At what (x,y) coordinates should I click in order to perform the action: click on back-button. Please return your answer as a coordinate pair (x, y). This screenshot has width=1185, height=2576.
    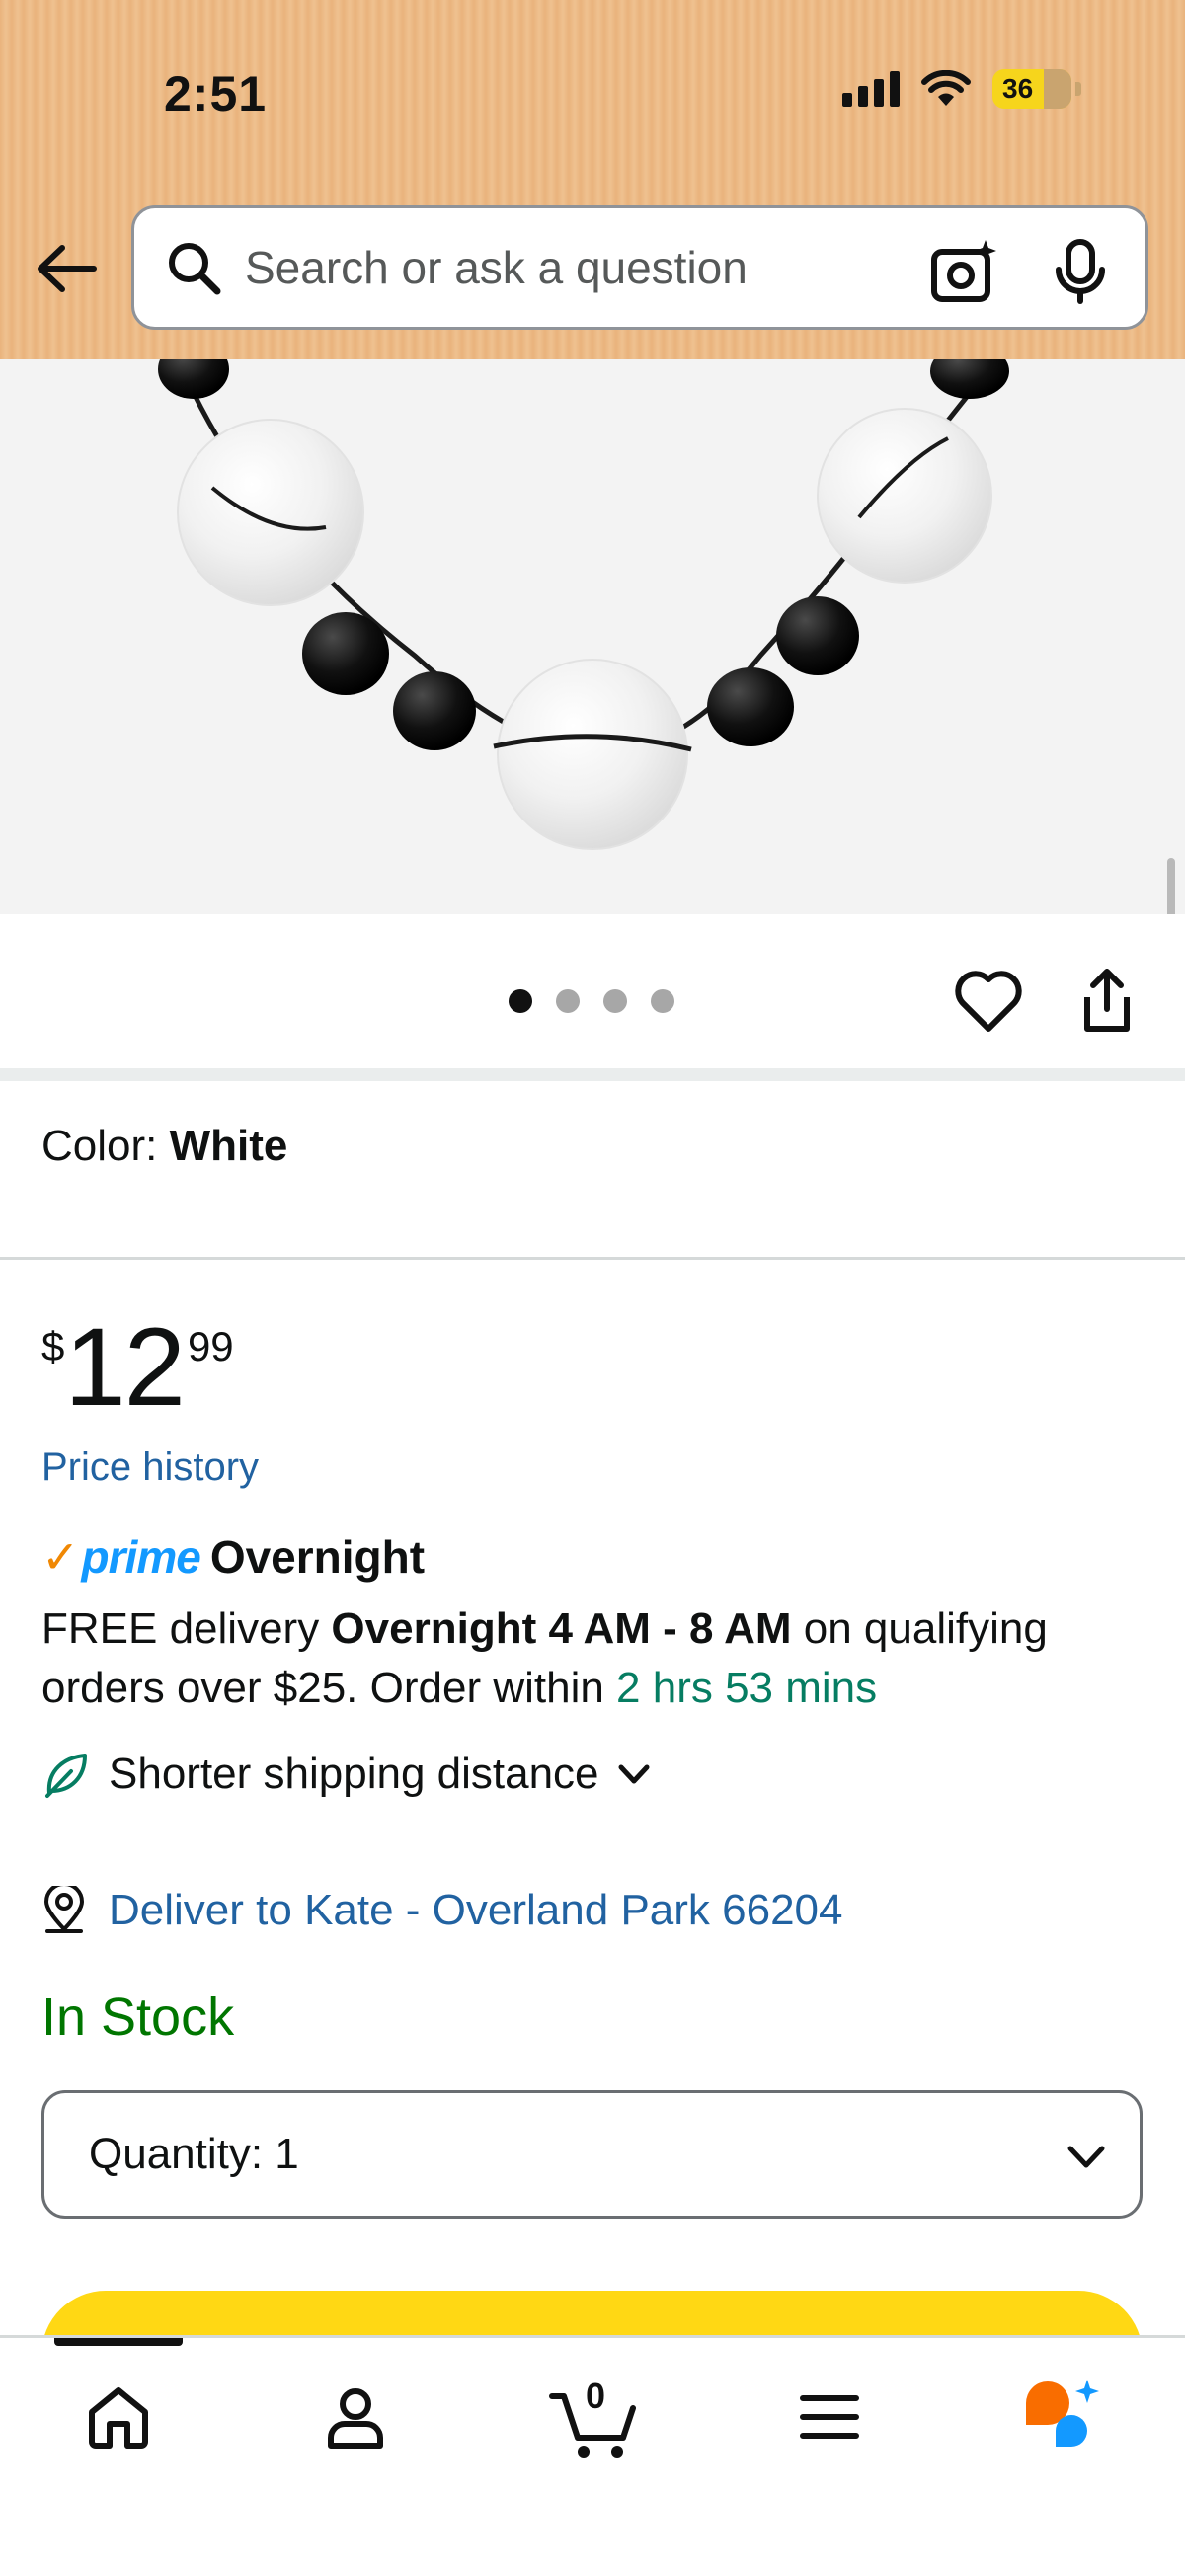
    Looking at the image, I should click on (66, 268).